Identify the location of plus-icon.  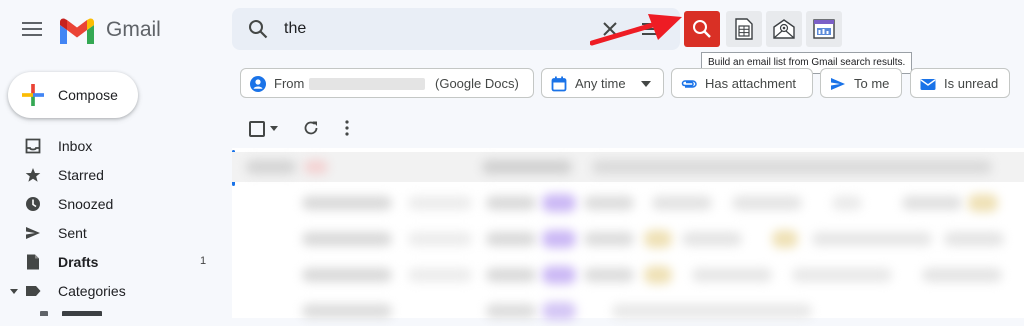
(33, 95).